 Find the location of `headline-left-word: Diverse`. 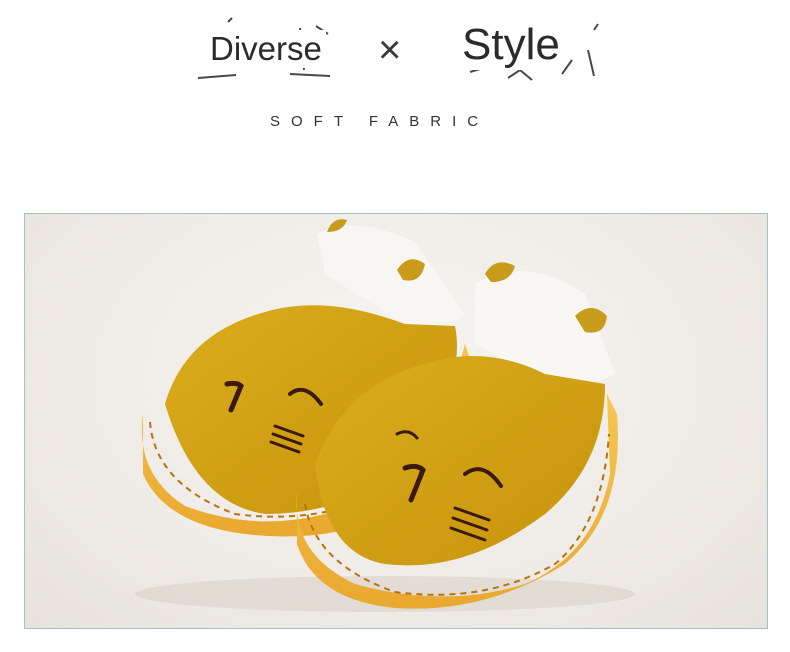

headline-left-word: Diverse is located at coordinates (266, 49).